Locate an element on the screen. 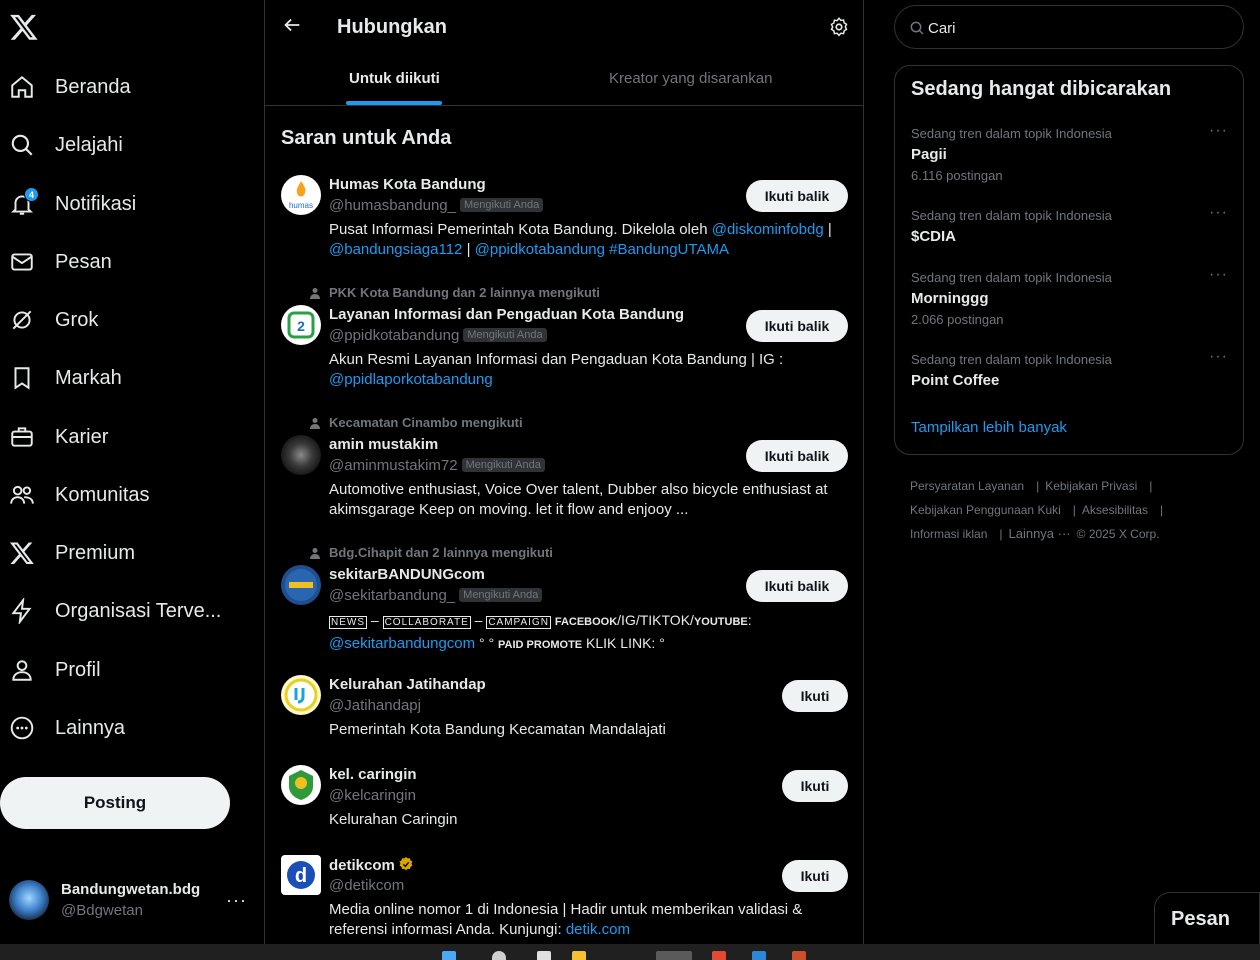 The width and height of the screenshot is (1260, 960). bio-link: @sekitarbandungcom is located at coordinates (402, 643).